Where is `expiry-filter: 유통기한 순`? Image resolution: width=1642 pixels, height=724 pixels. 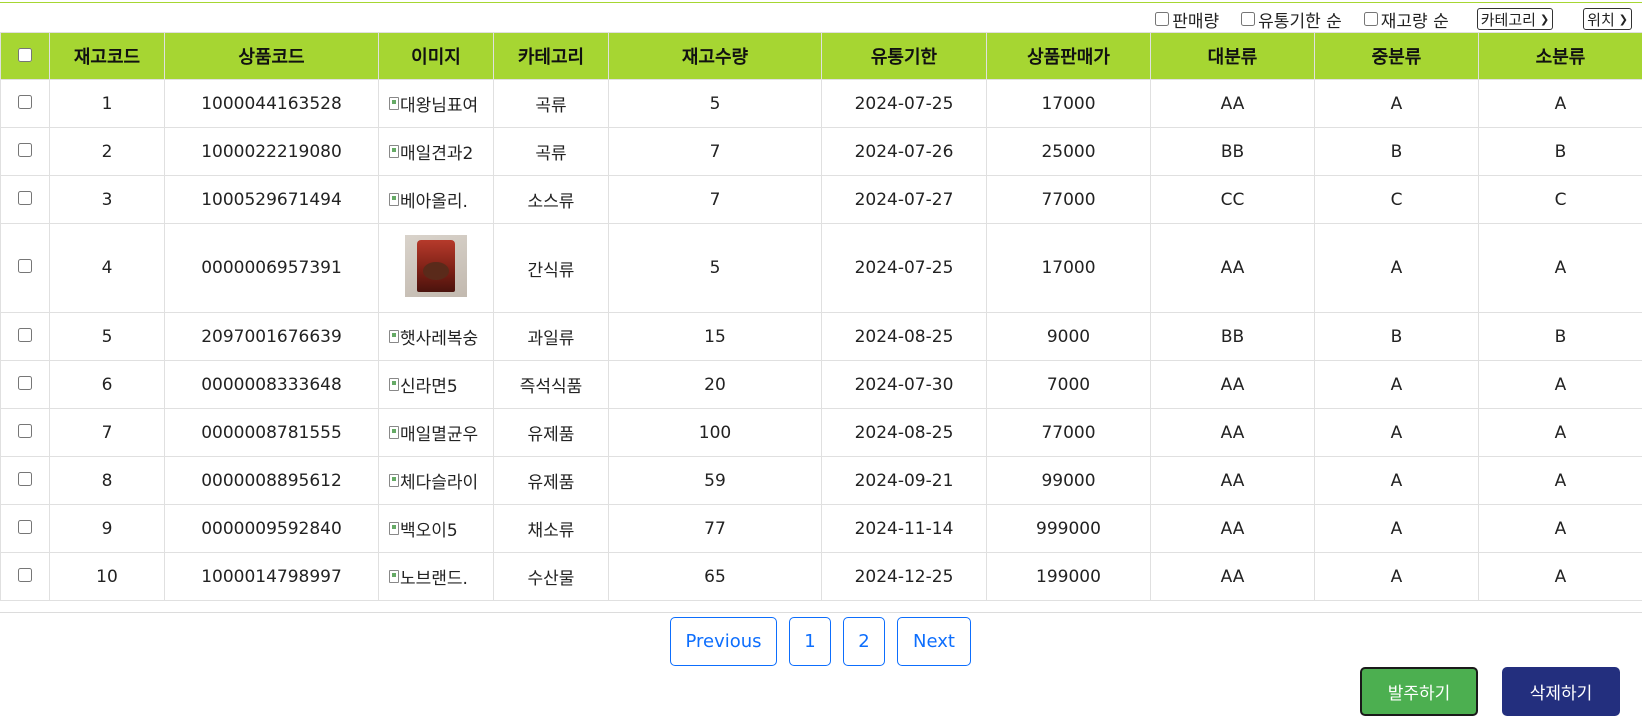 expiry-filter: 유통기한 순 is located at coordinates (1291, 19).